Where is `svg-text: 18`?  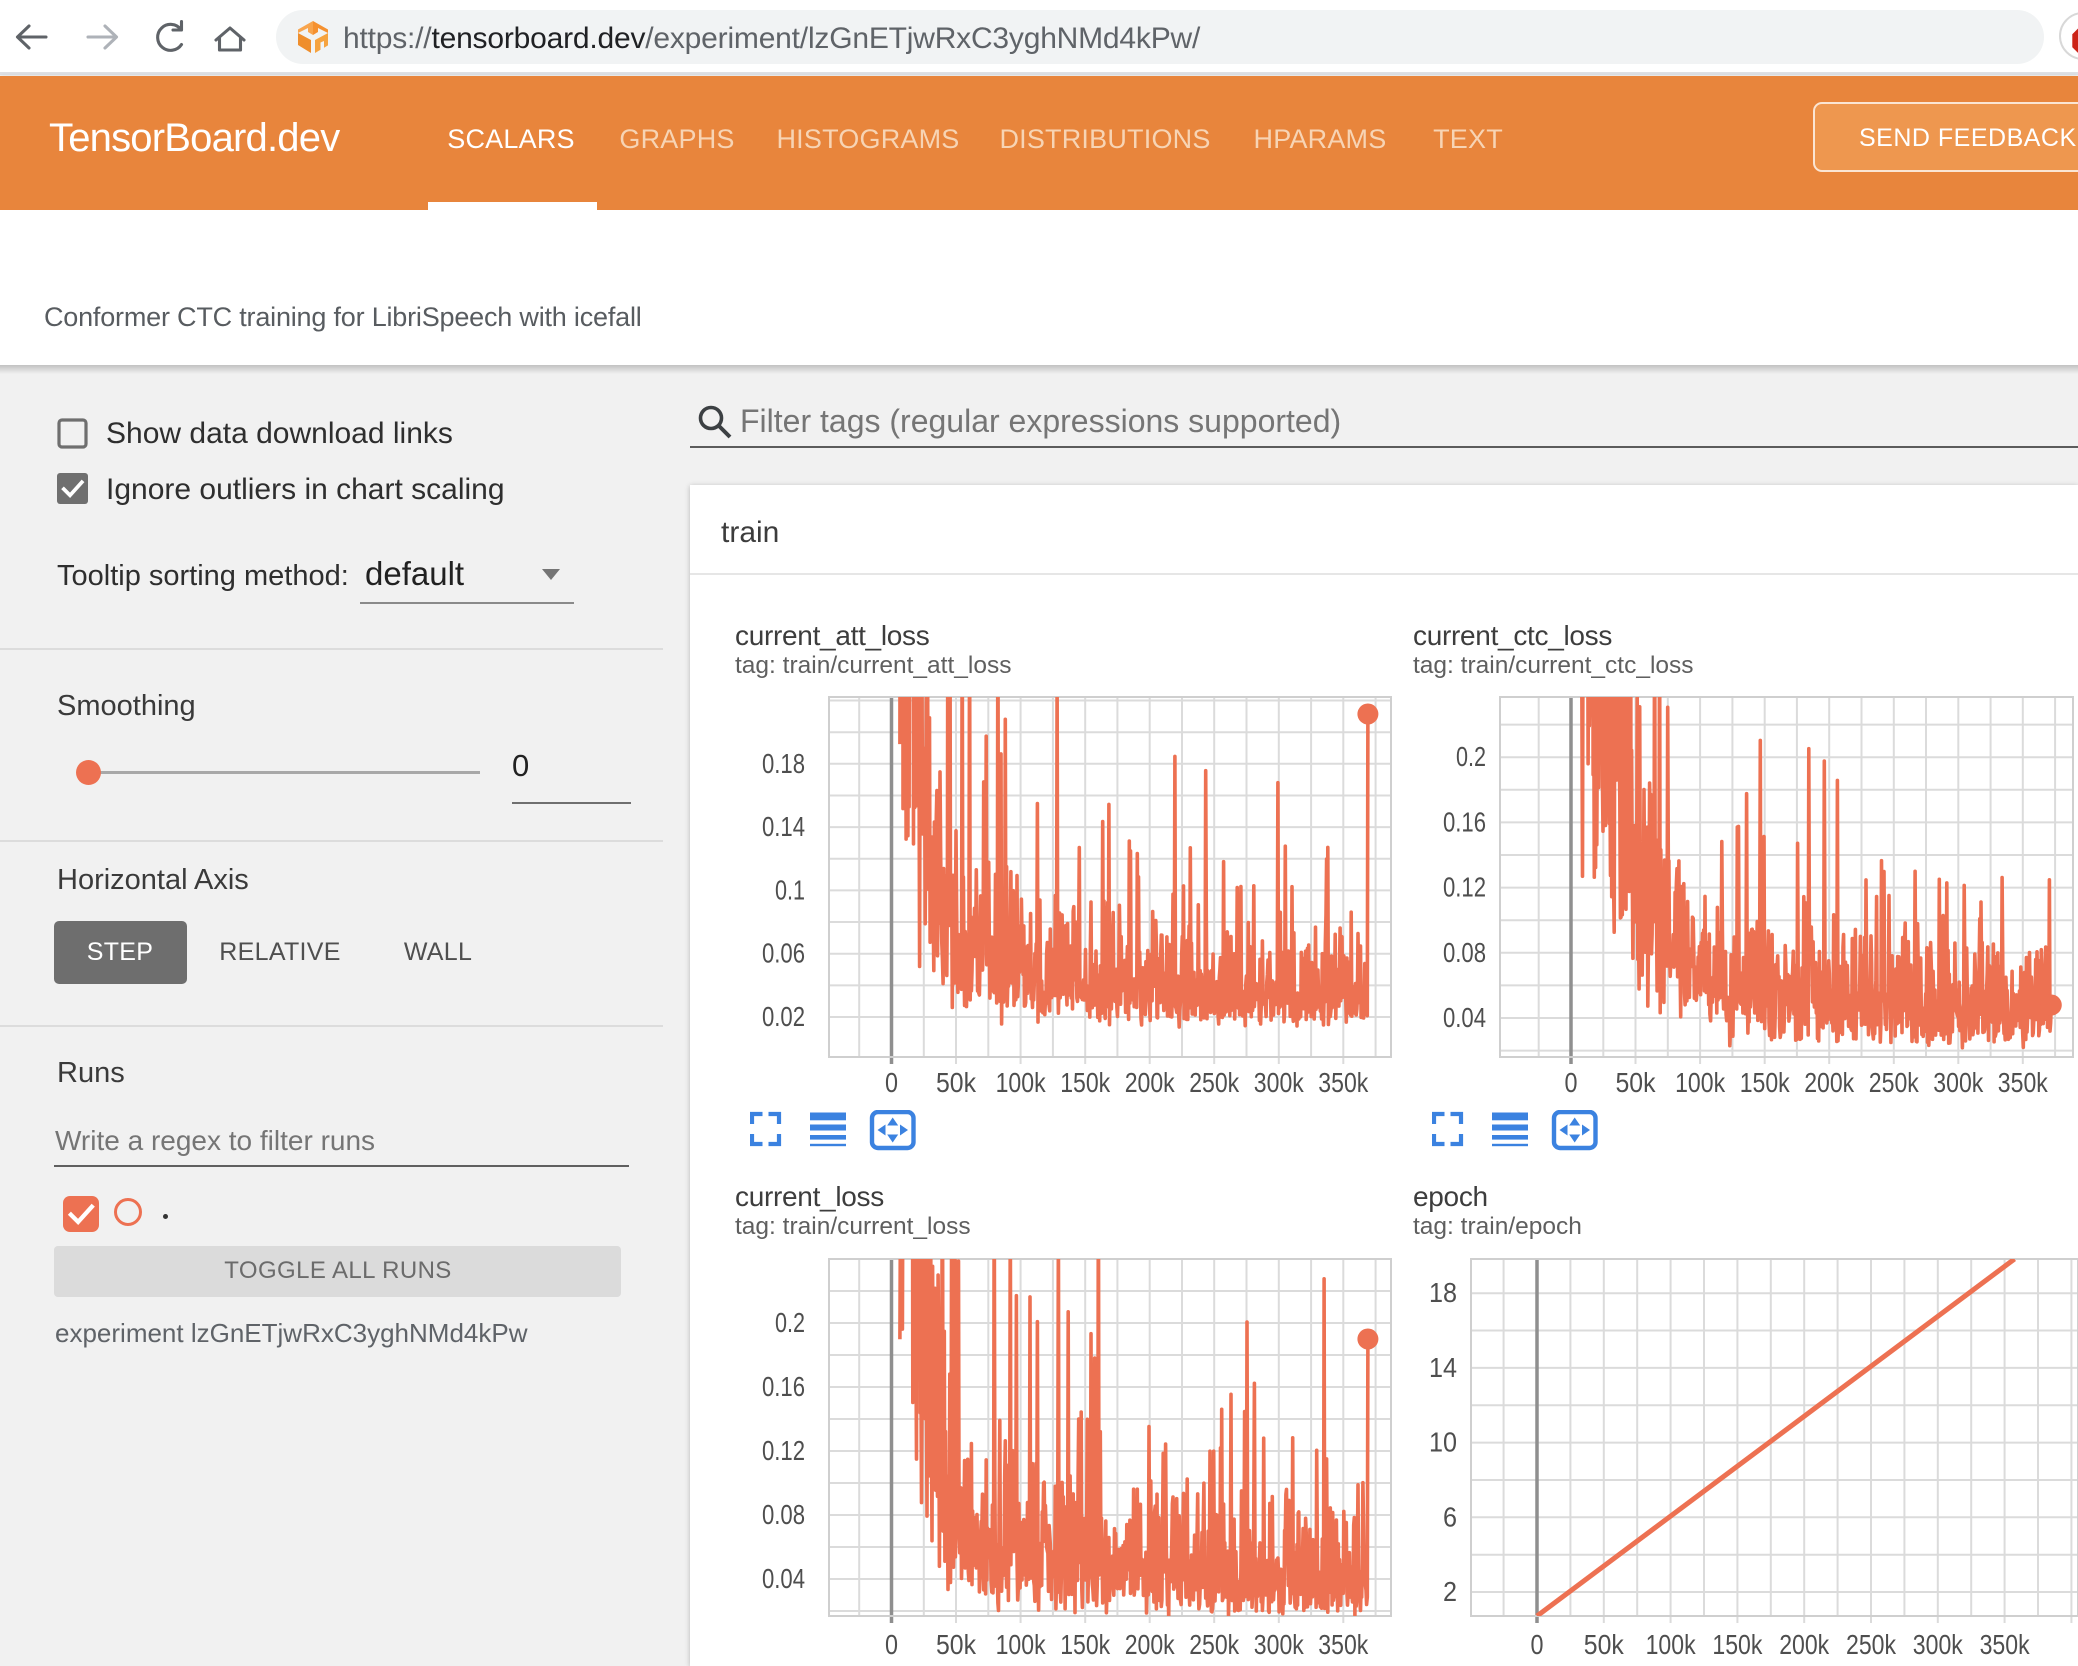 svg-text: 18 is located at coordinates (1443, 1292).